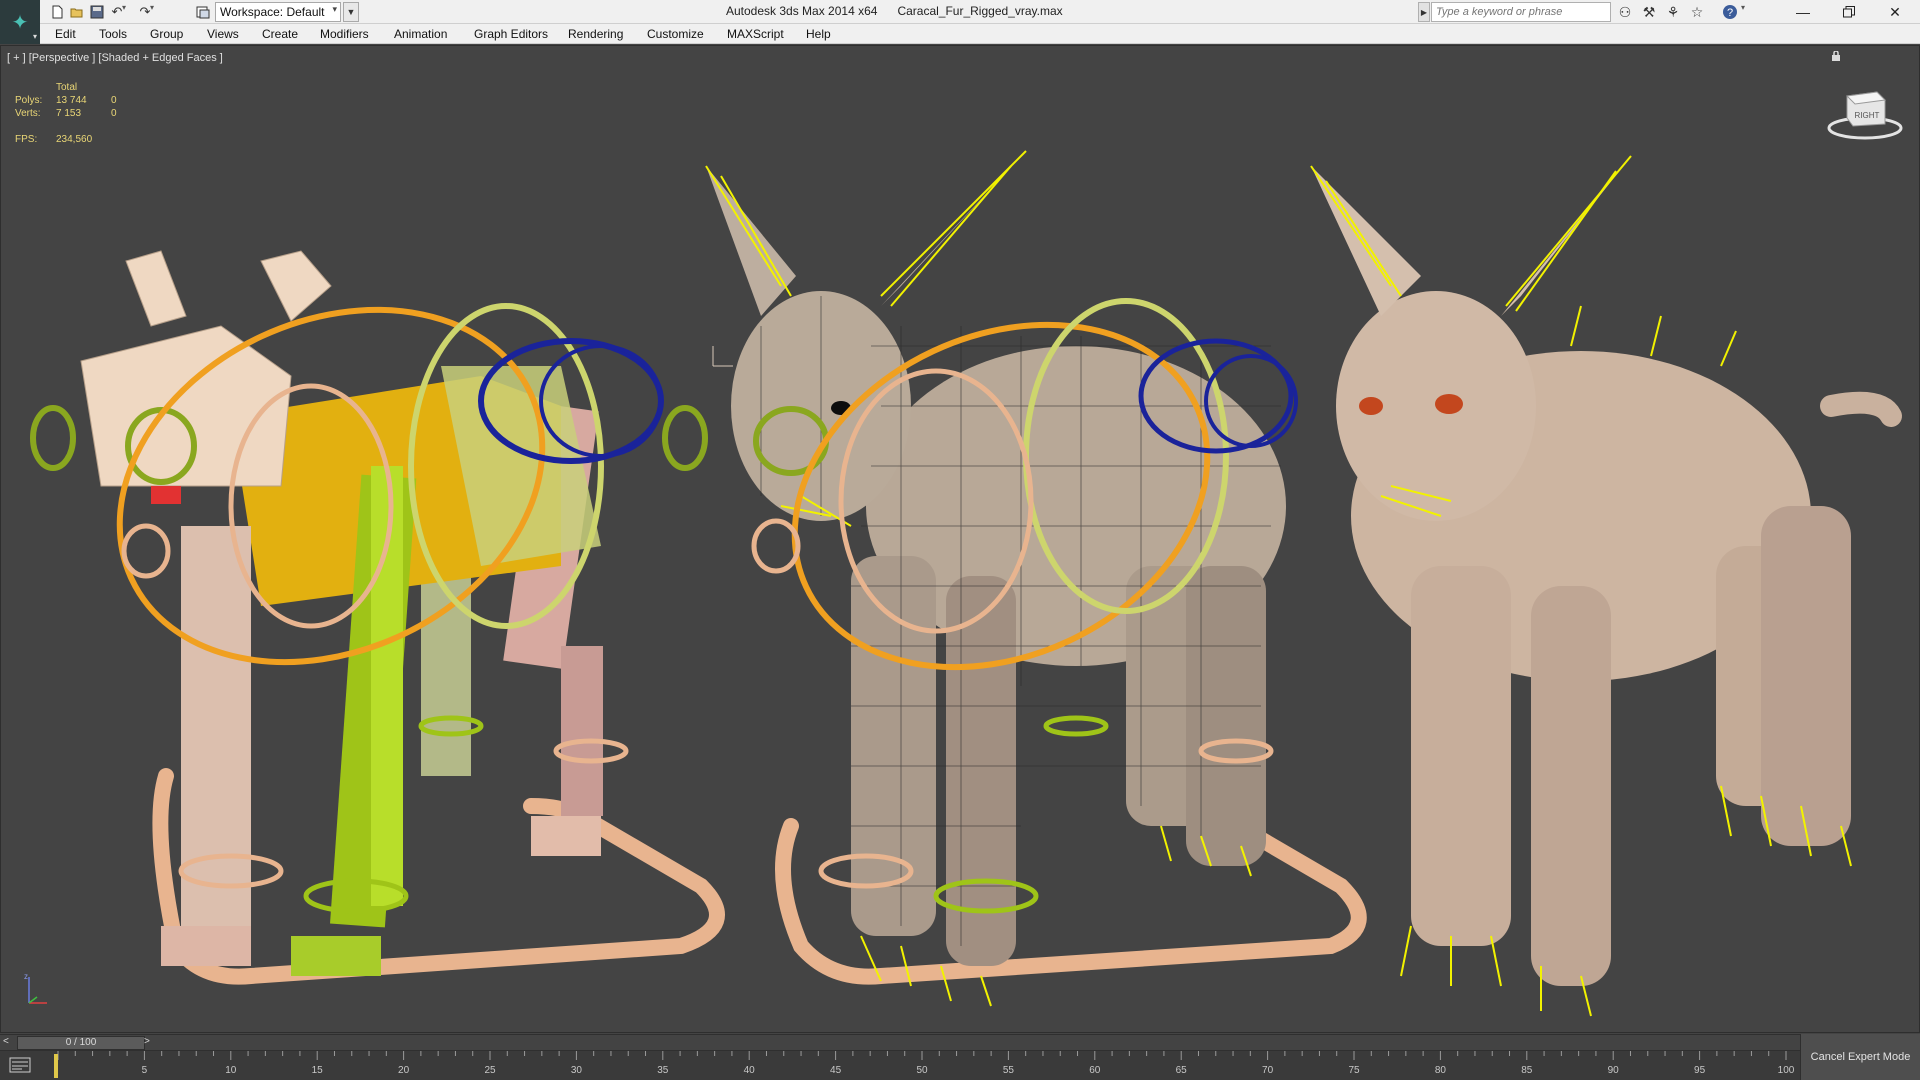  What do you see at coordinates (1009, 1070) in the screenshot?
I see `ruler-tick-label: 55` at bounding box center [1009, 1070].